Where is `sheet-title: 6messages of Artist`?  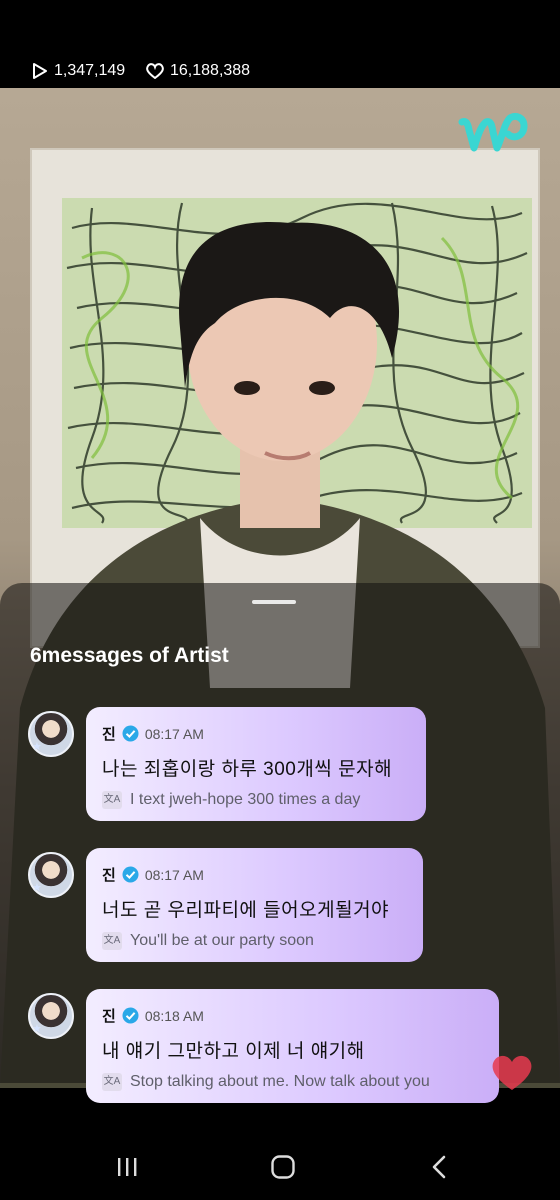 sheet-title: 6messages of Artist is located at coordinates (129, 655).